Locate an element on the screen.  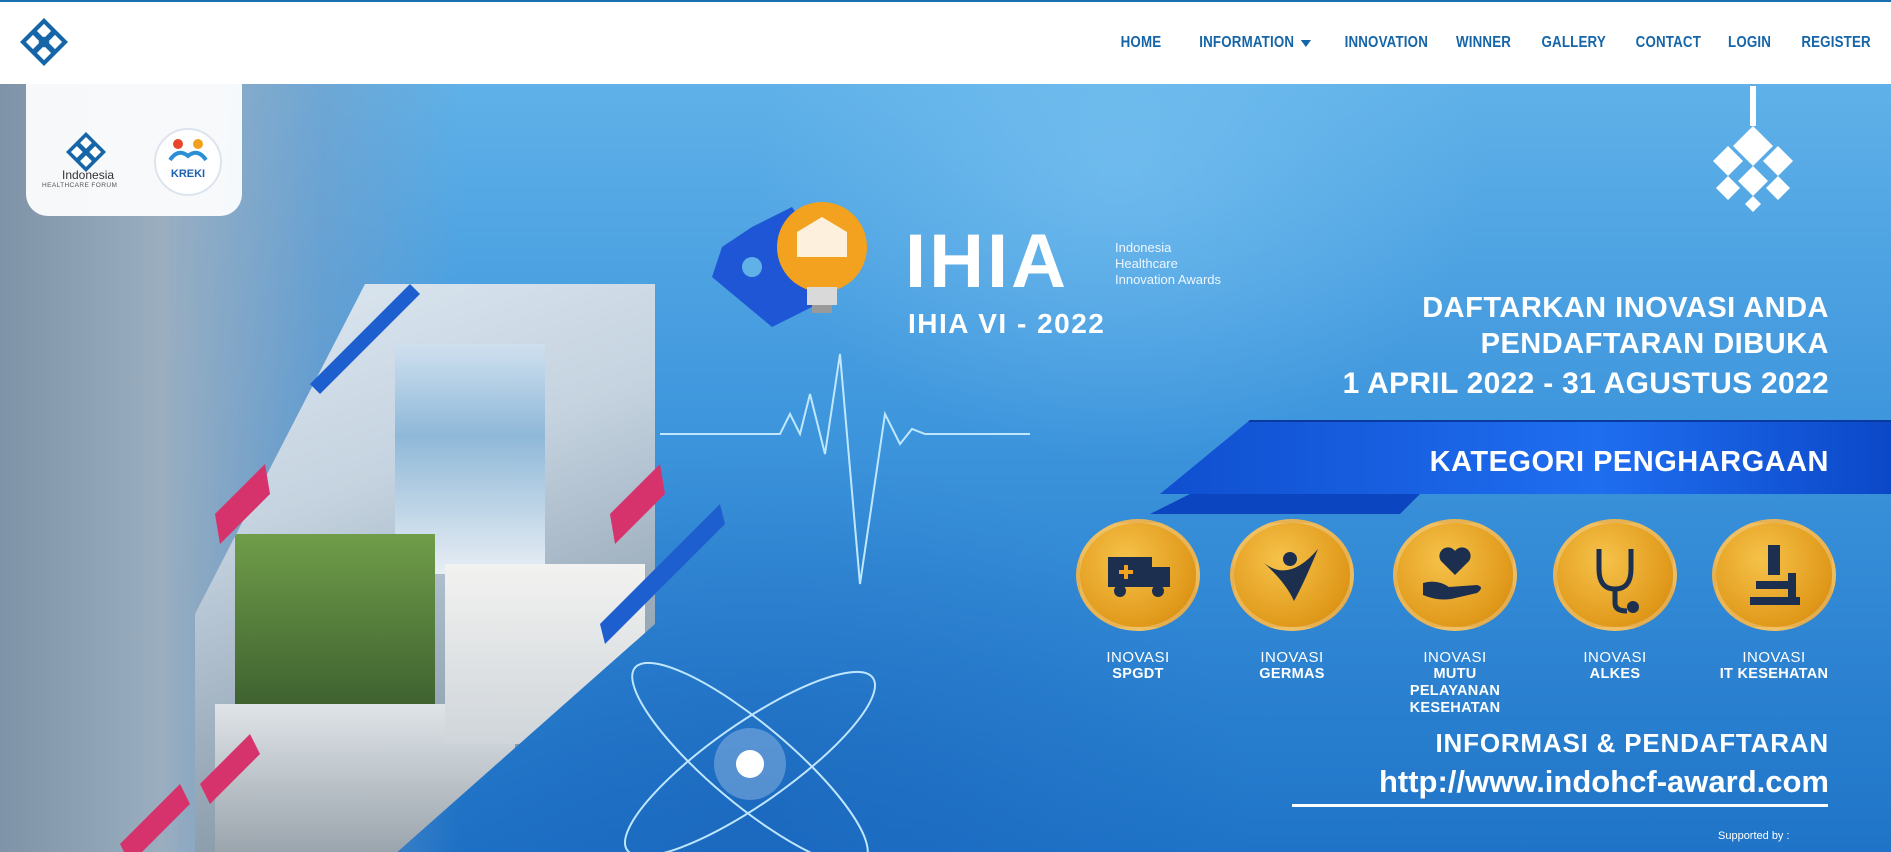
nav-home: HOME is located at coordinates (1140, 43).